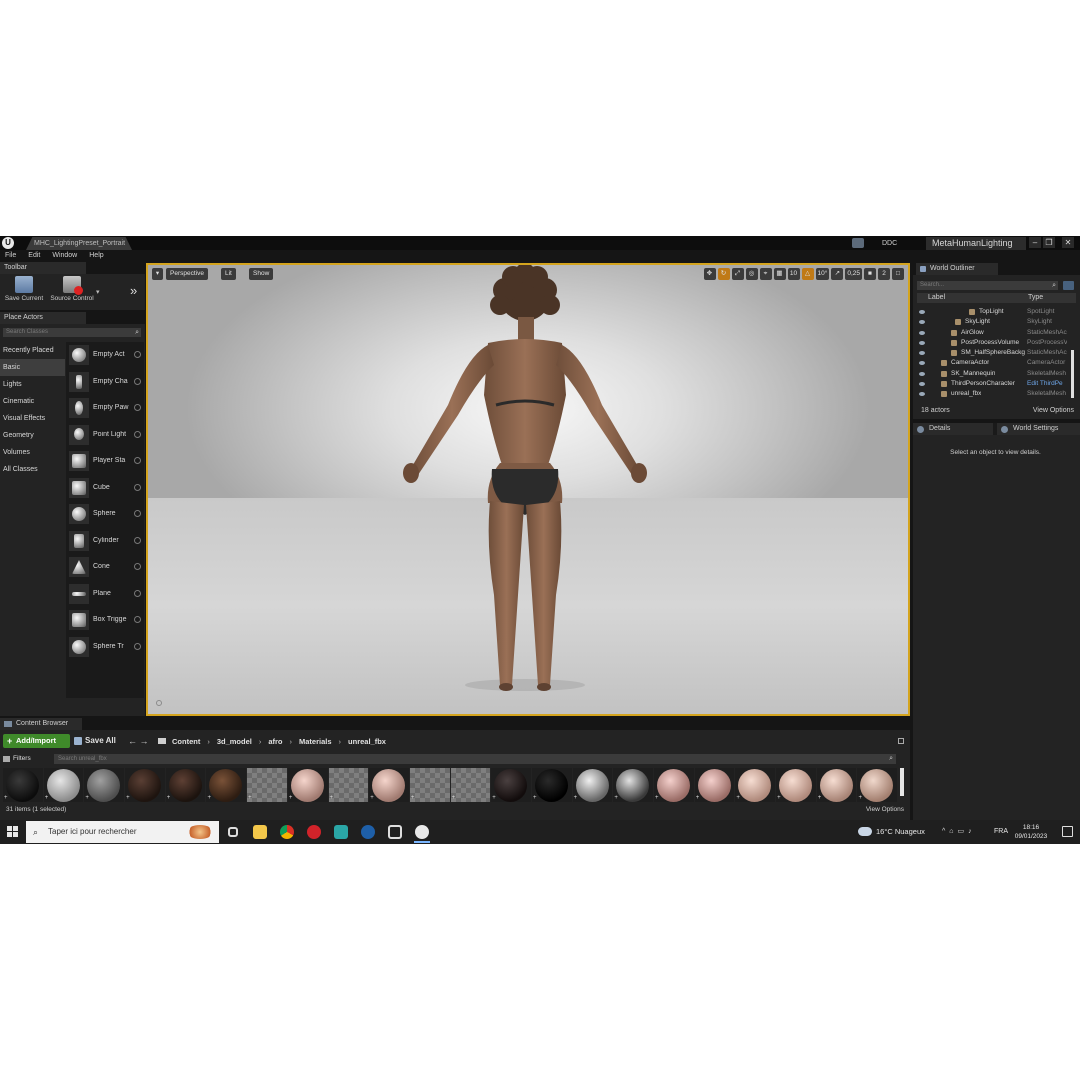 The width and height of the screenshot is (1080, 1080). What do you see at coordinates (765, 274) in the screenshot?
I see `surface-snap-icon: ⌖` at bounding box center [765, 274].